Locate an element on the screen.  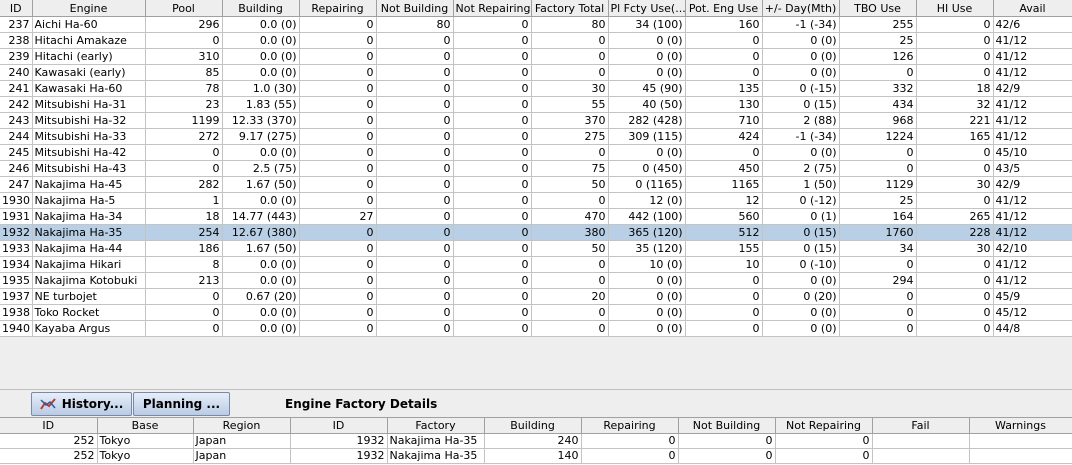
factory-column-header-factory: Factory is located at coordinates (436, 425).